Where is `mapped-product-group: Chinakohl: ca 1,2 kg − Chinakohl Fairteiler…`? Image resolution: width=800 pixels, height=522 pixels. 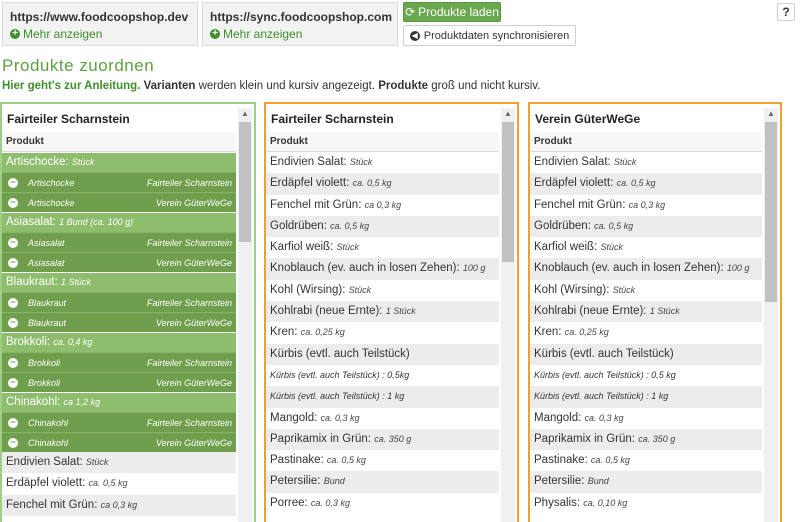
mapped-product-group: Chinakohl: ca 1,2 kg − Chinakohl Fairteiler… is located at coordinates (119, 422).